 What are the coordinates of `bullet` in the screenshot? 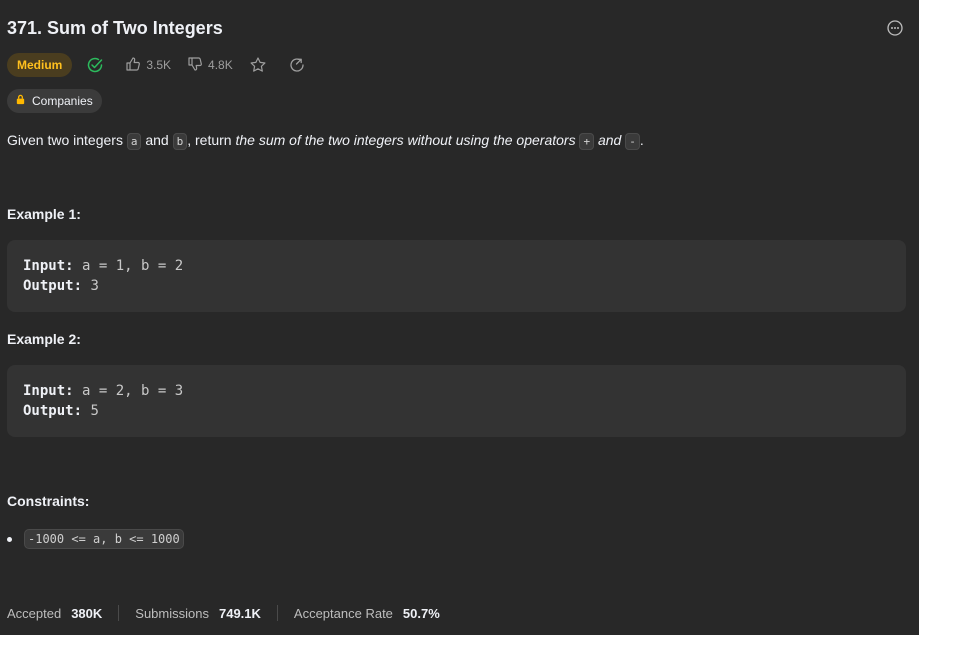 It's located at (9, 539).